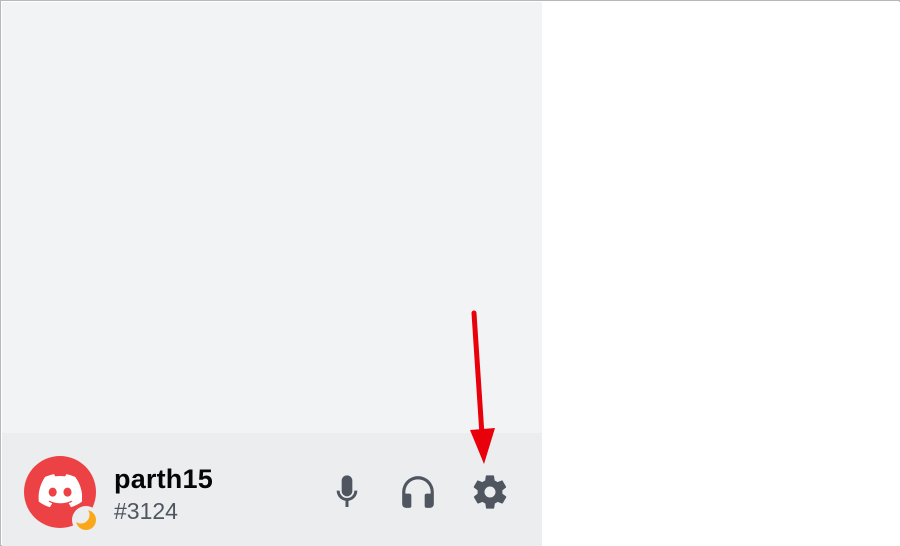  Describe the element at coordinates (60, 491) in the screenshot. I see `discord-logo-icon` at that location.